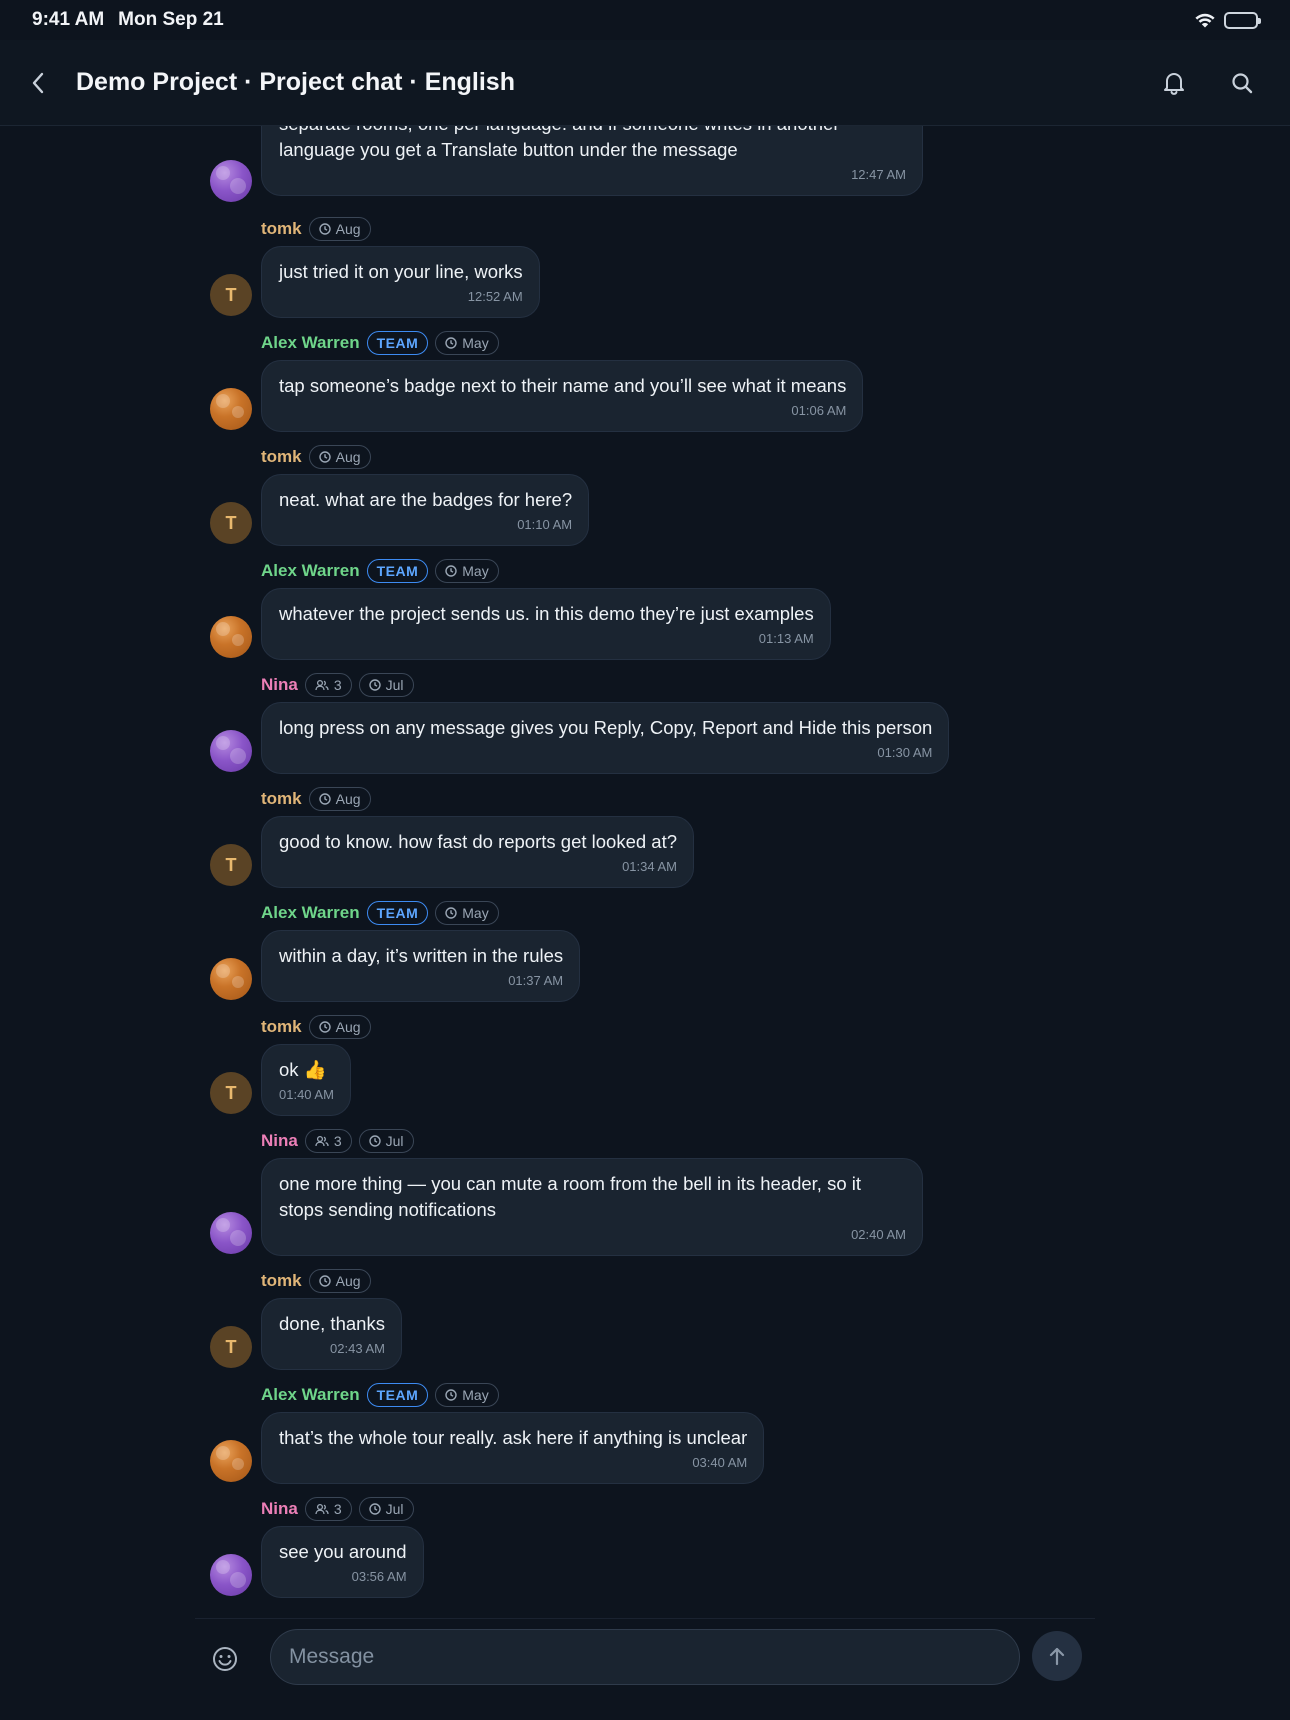 Image resolution: width=1290 pixels, height=1720 pixels. I want to click on message-time: 03:40 AM, so click(720, 1462).